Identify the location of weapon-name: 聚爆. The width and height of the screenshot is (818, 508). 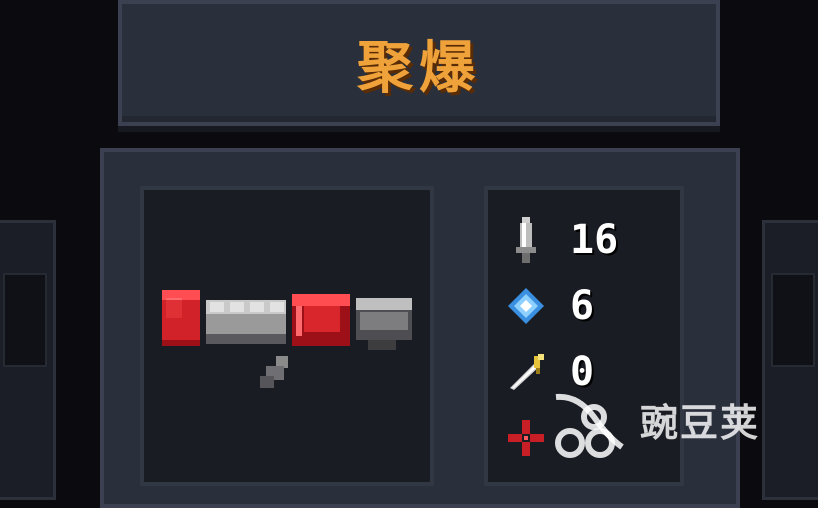
(419, 68).